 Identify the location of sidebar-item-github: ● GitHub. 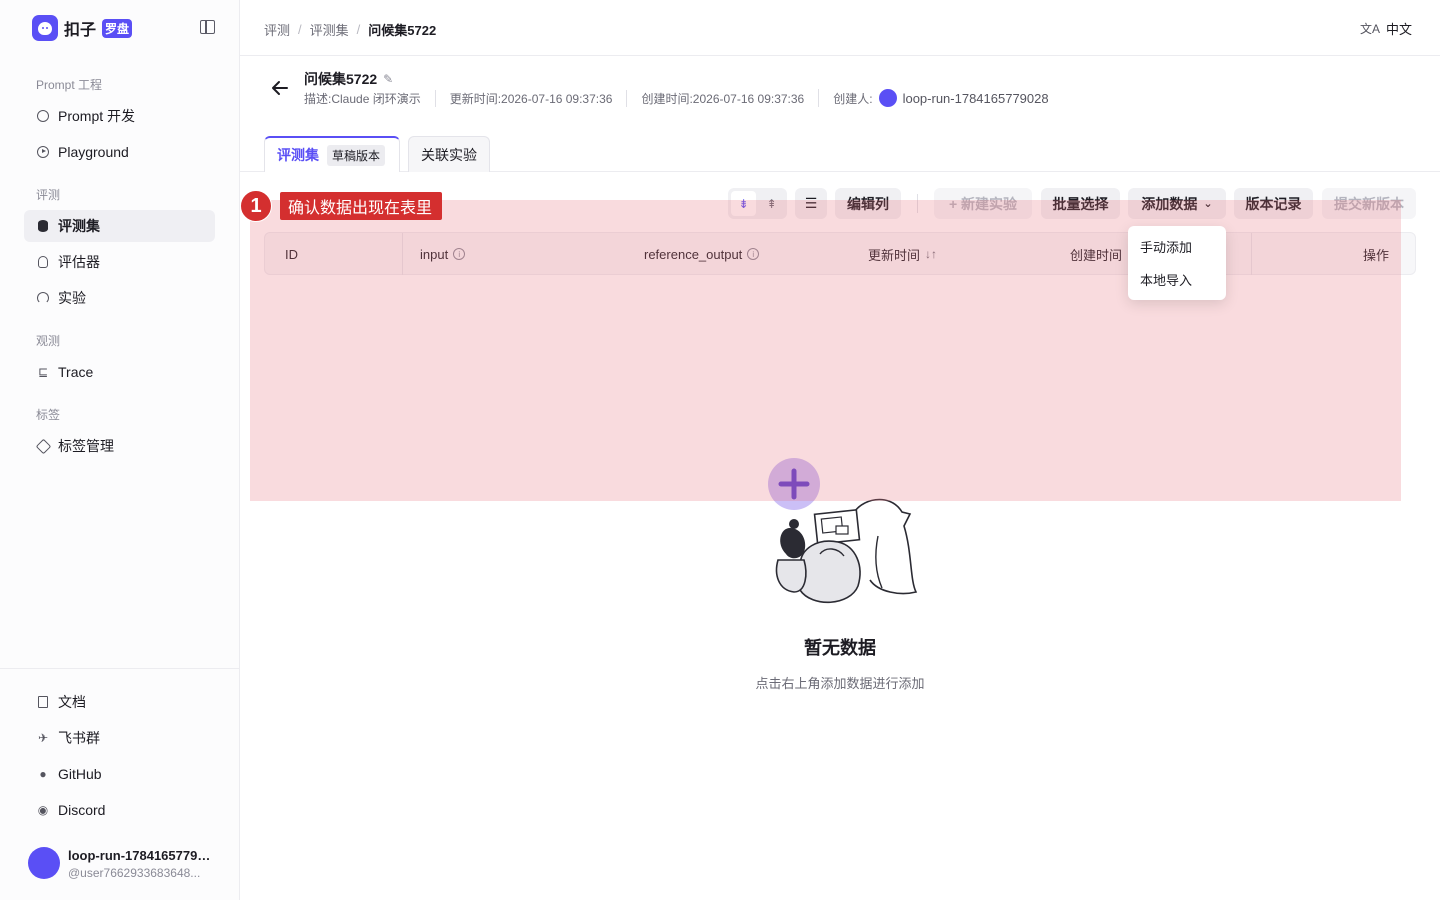
(119, 774).